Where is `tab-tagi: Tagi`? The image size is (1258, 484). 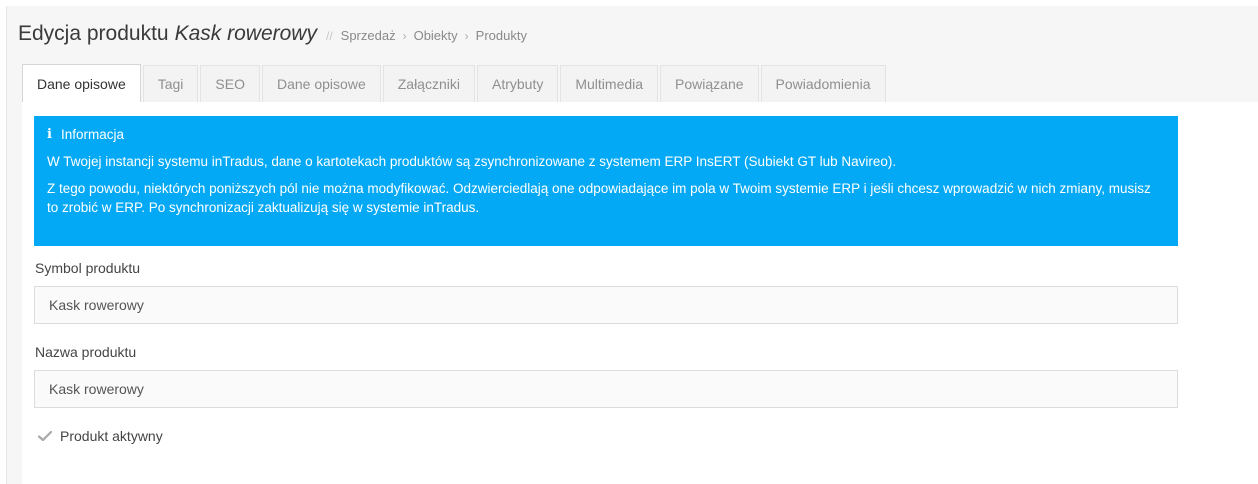 tab-tagi: Tagi is located at coordinates (170, 83).